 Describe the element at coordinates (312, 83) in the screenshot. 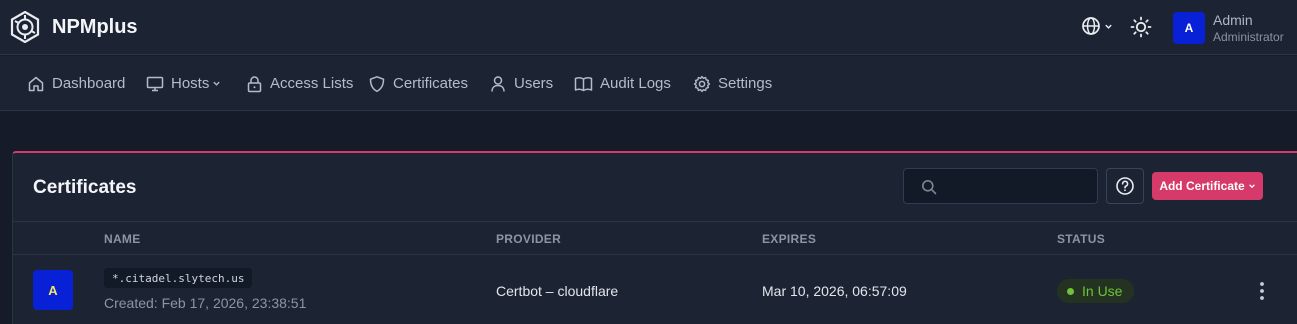

I see `nav-label: Access Lists` at that location.